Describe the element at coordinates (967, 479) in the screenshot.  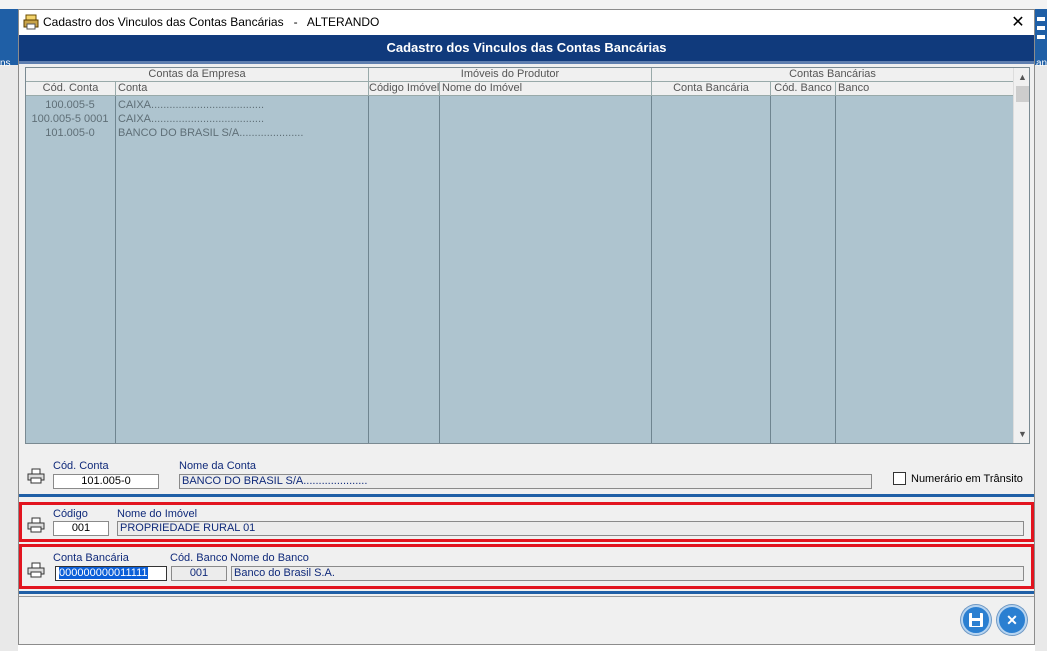
I see `numerario-label: Numerário em Trânsito` at that location.